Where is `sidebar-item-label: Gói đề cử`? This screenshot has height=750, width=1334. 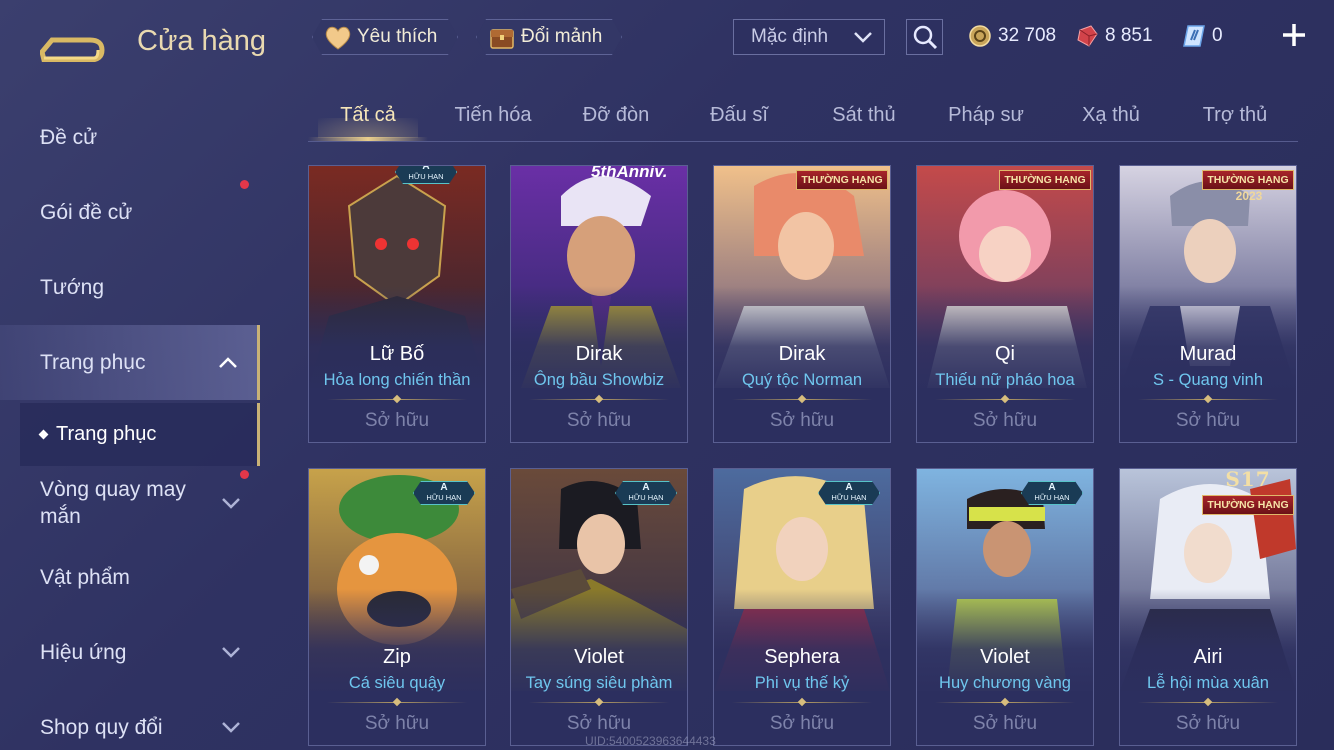 sidebar-item-label: Gói đề cử is located at coordinates (86, 212).